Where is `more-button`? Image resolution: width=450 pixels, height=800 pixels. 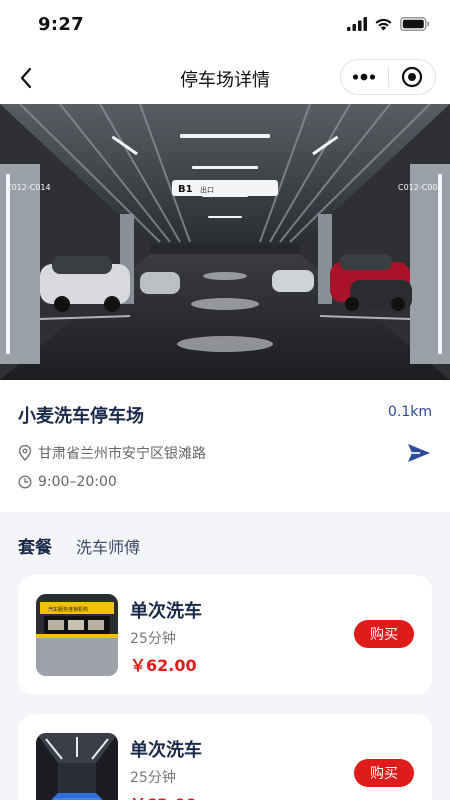 more-button is located at coordinates (364, 77).